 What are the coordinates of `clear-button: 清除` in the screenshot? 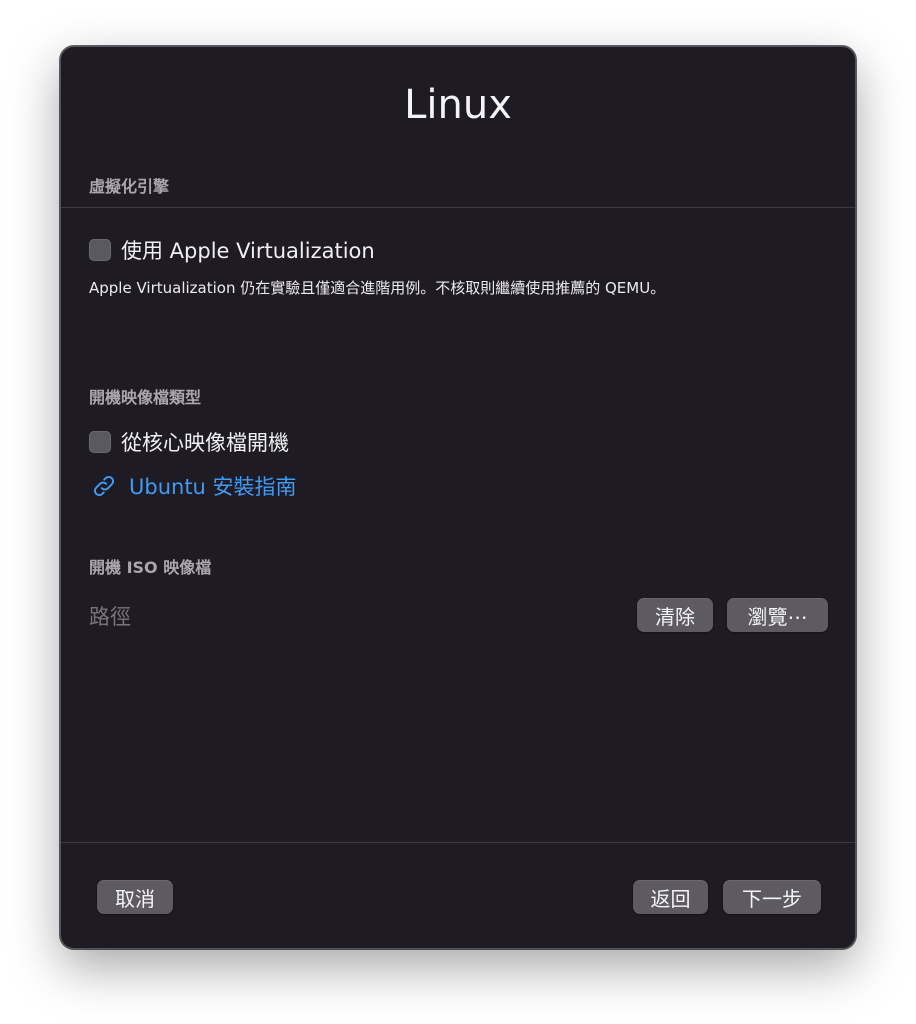 It's located at (675, 615).